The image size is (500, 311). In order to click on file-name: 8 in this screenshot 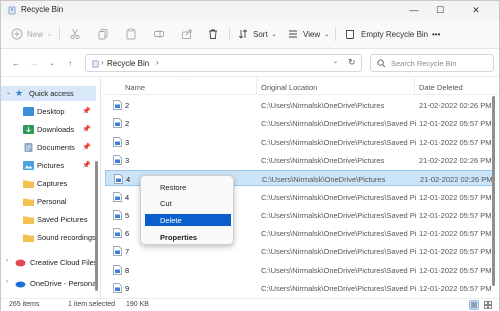, I will do `click(127, 270)`.